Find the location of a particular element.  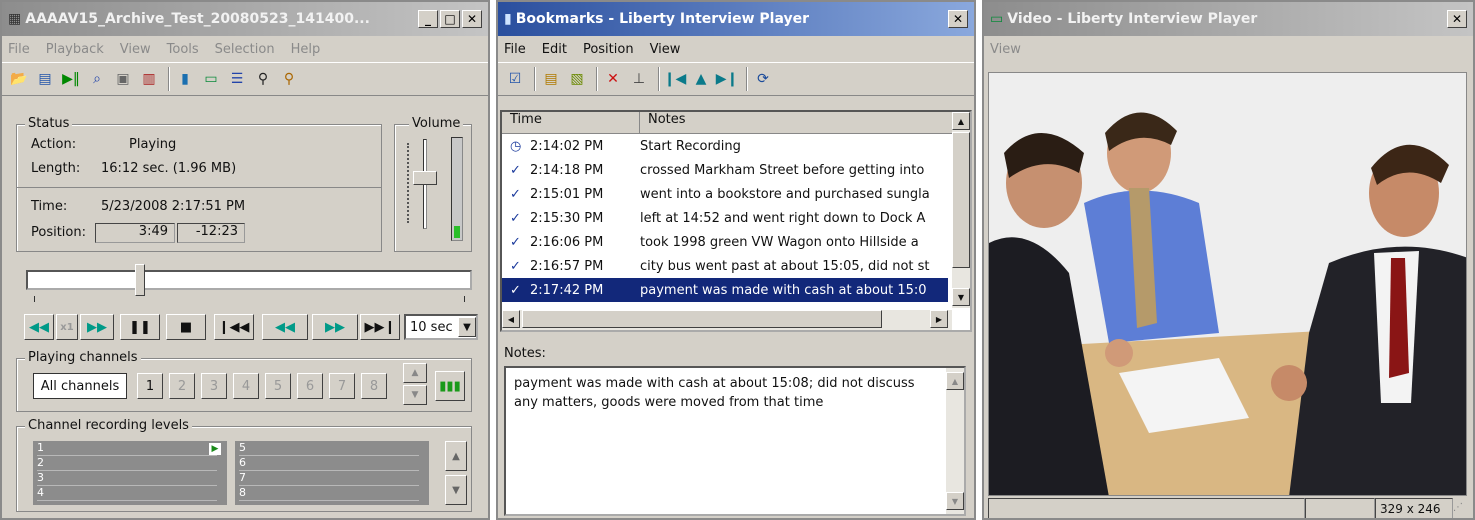

resize-grip-icon: ⋰ is located at coordinates (1460, 508).